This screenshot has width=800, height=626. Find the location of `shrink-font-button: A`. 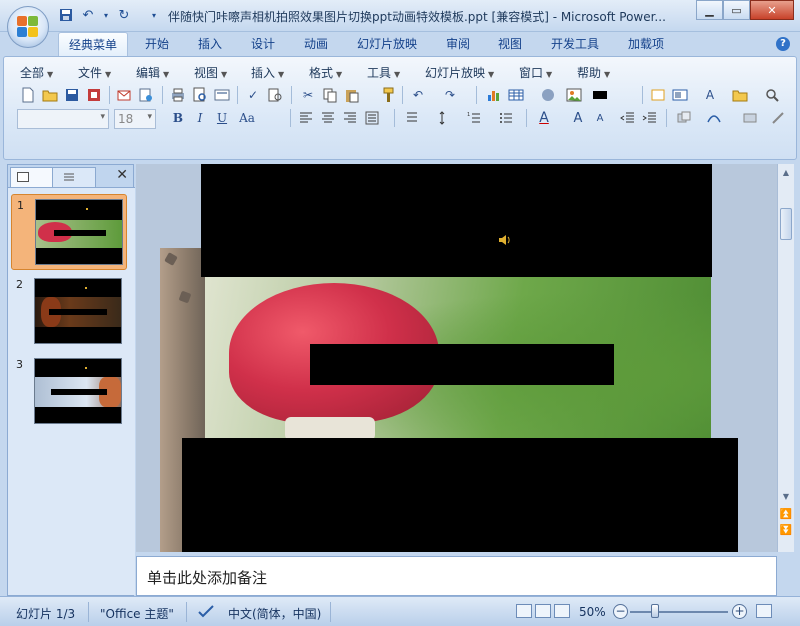

shrink-font-button: A is located at coordinates (600, 118).